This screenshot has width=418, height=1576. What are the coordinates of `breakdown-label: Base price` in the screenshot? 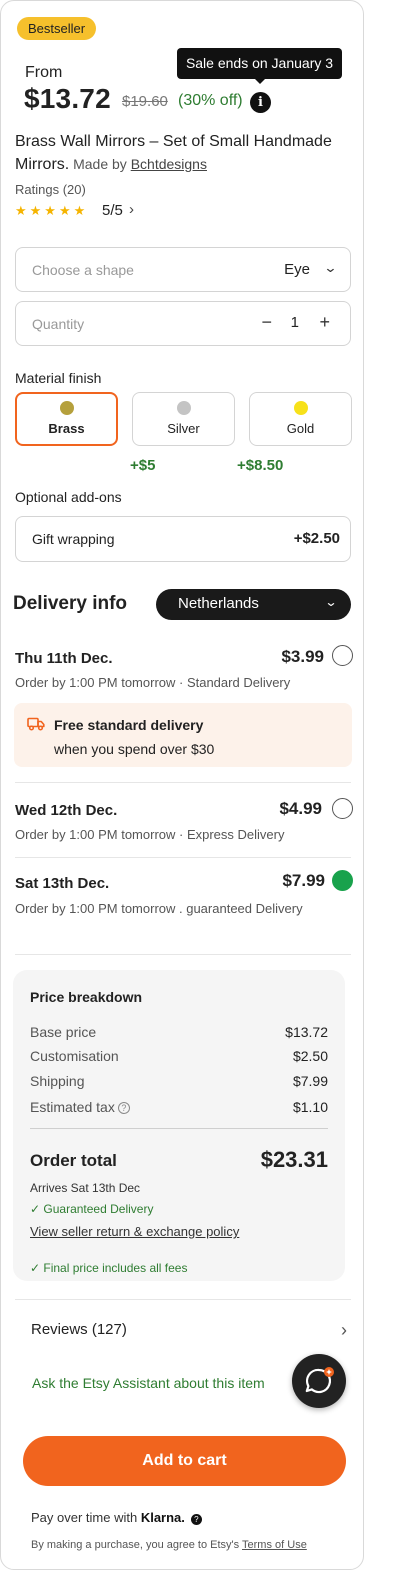 It's located at (63, 1032).